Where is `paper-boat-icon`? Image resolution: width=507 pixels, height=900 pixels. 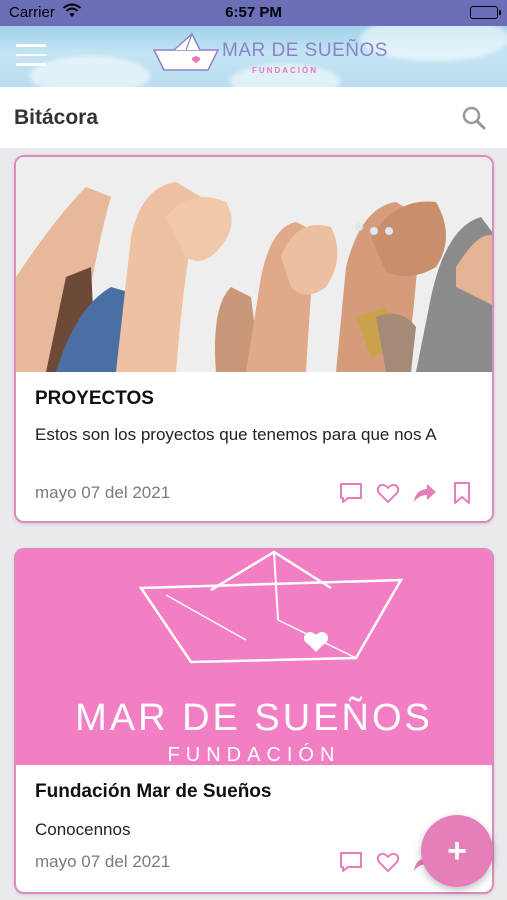 paper-boat-icon is located at coordinates (186, 51).